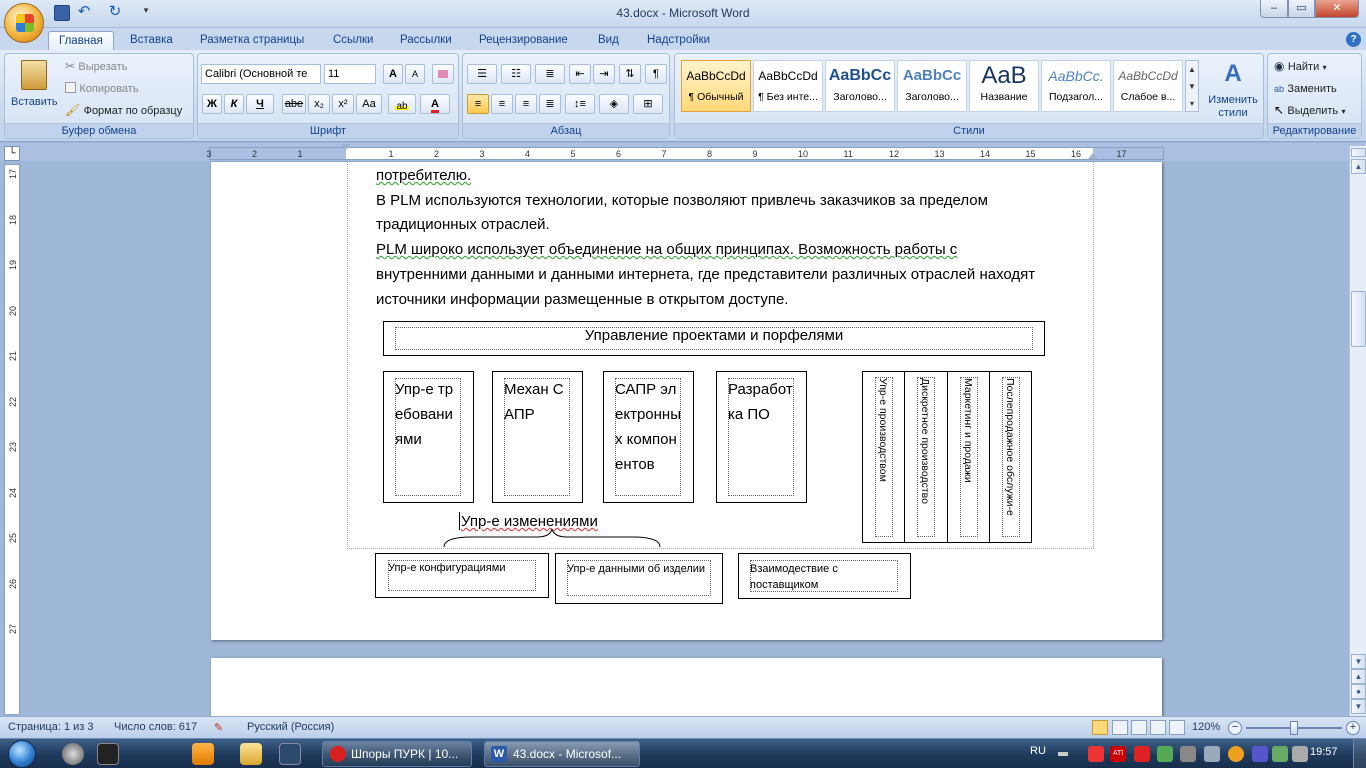  What do you see at coordinates (523, 40) in the screenshot?
I see `tab-review: Рецензирование` at bounding box center [523, 40].